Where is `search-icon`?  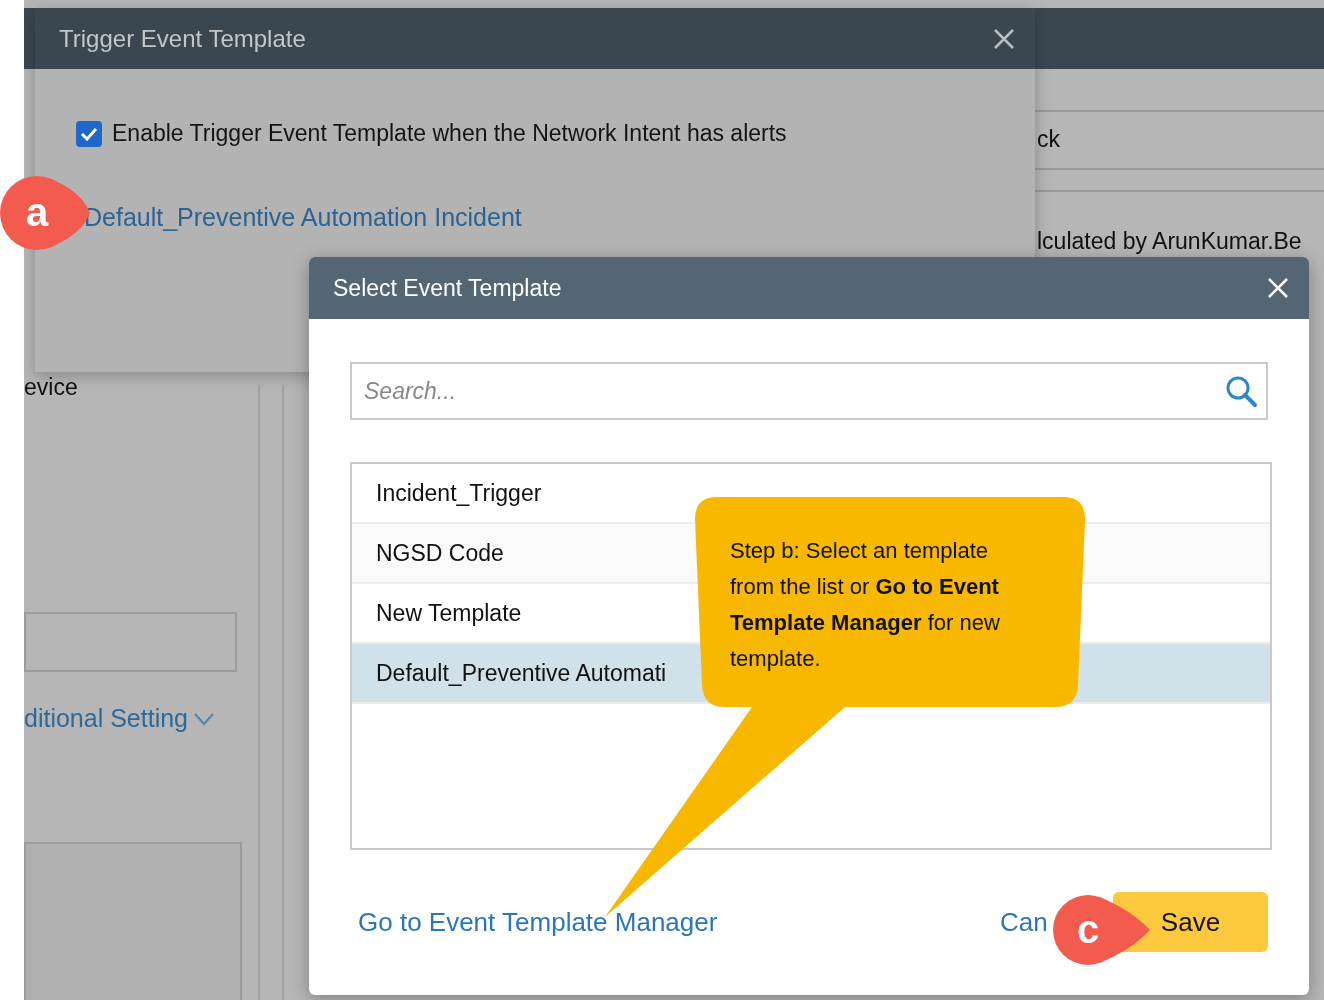
search-icon is located at coordinates (1241, 391).